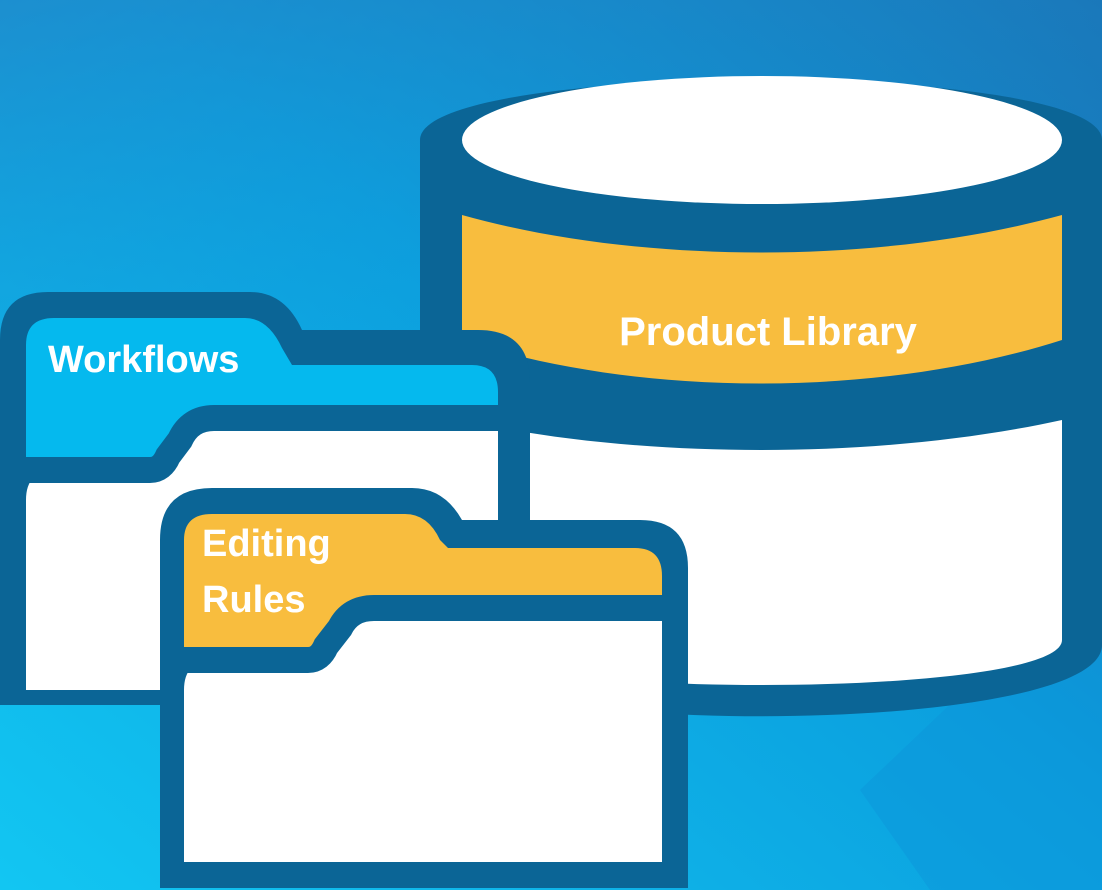  What do you see at coordinates (266, 544) in the screenshot?
I see `orange-folder-label-line1: Editing` at bounding box center [266, 544].